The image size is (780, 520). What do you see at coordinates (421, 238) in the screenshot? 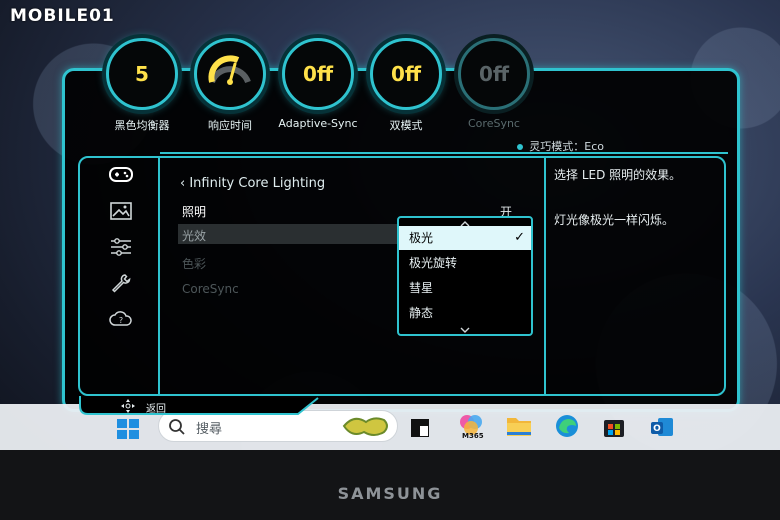
I see `option-label: 极光` at bounding box center [421, 238].